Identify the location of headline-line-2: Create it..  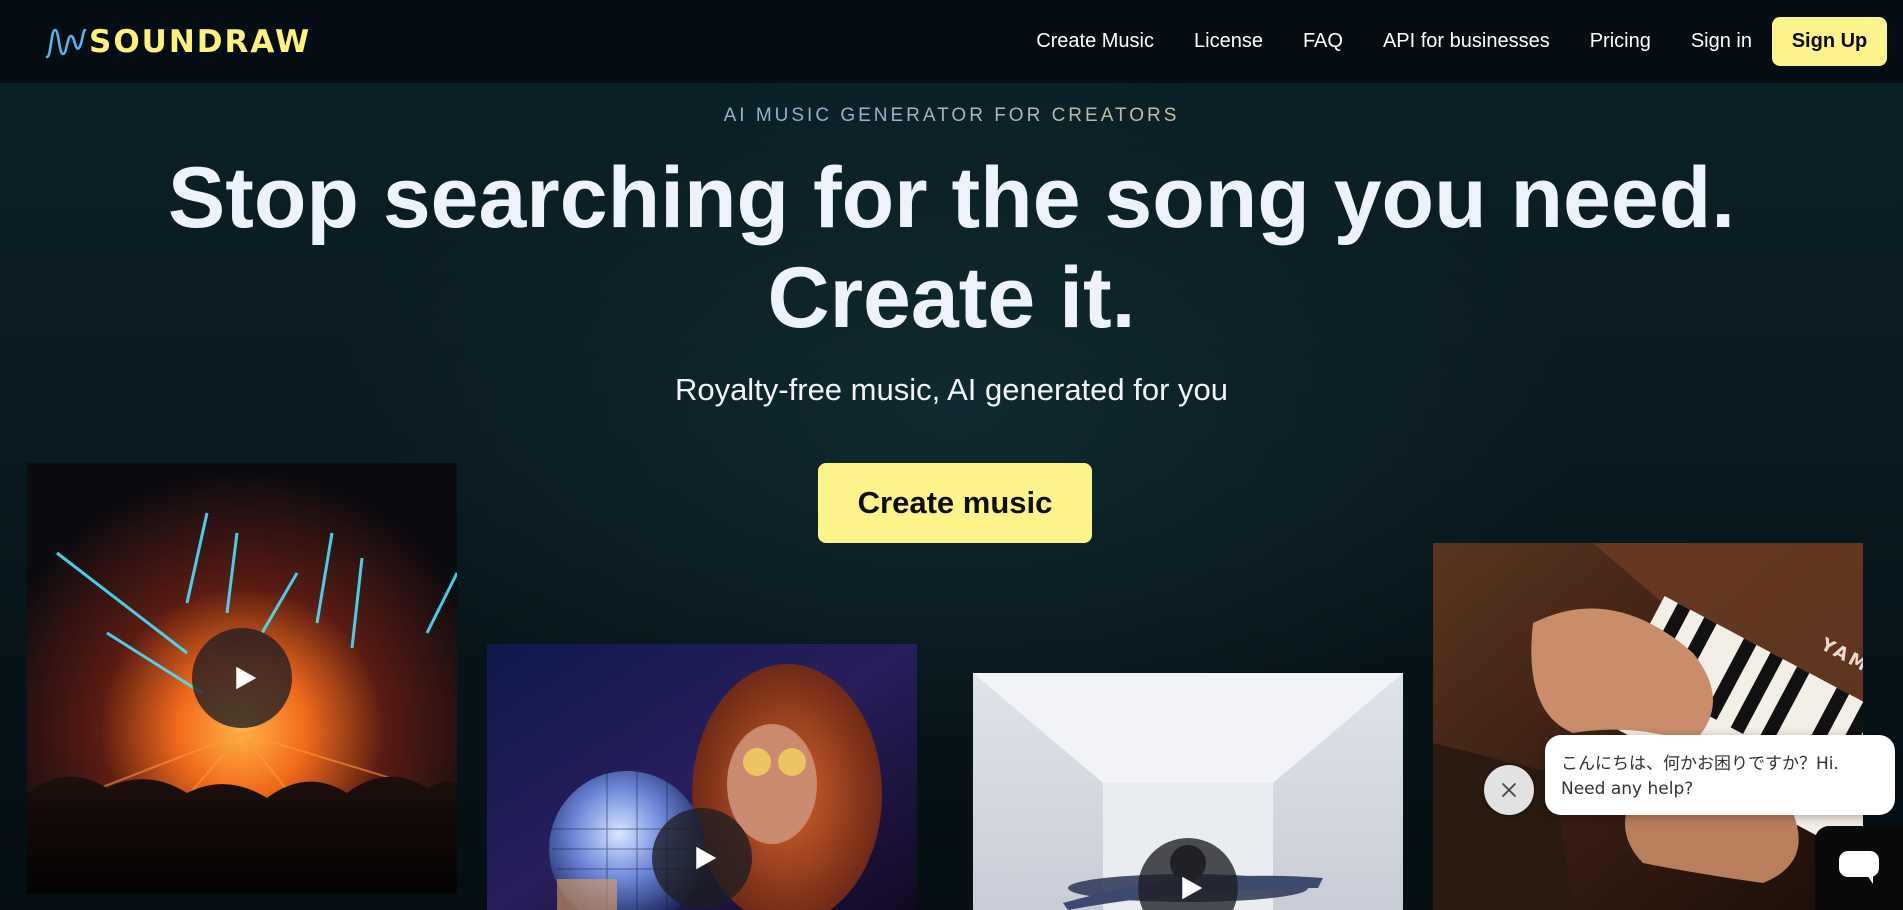
(951, 298).